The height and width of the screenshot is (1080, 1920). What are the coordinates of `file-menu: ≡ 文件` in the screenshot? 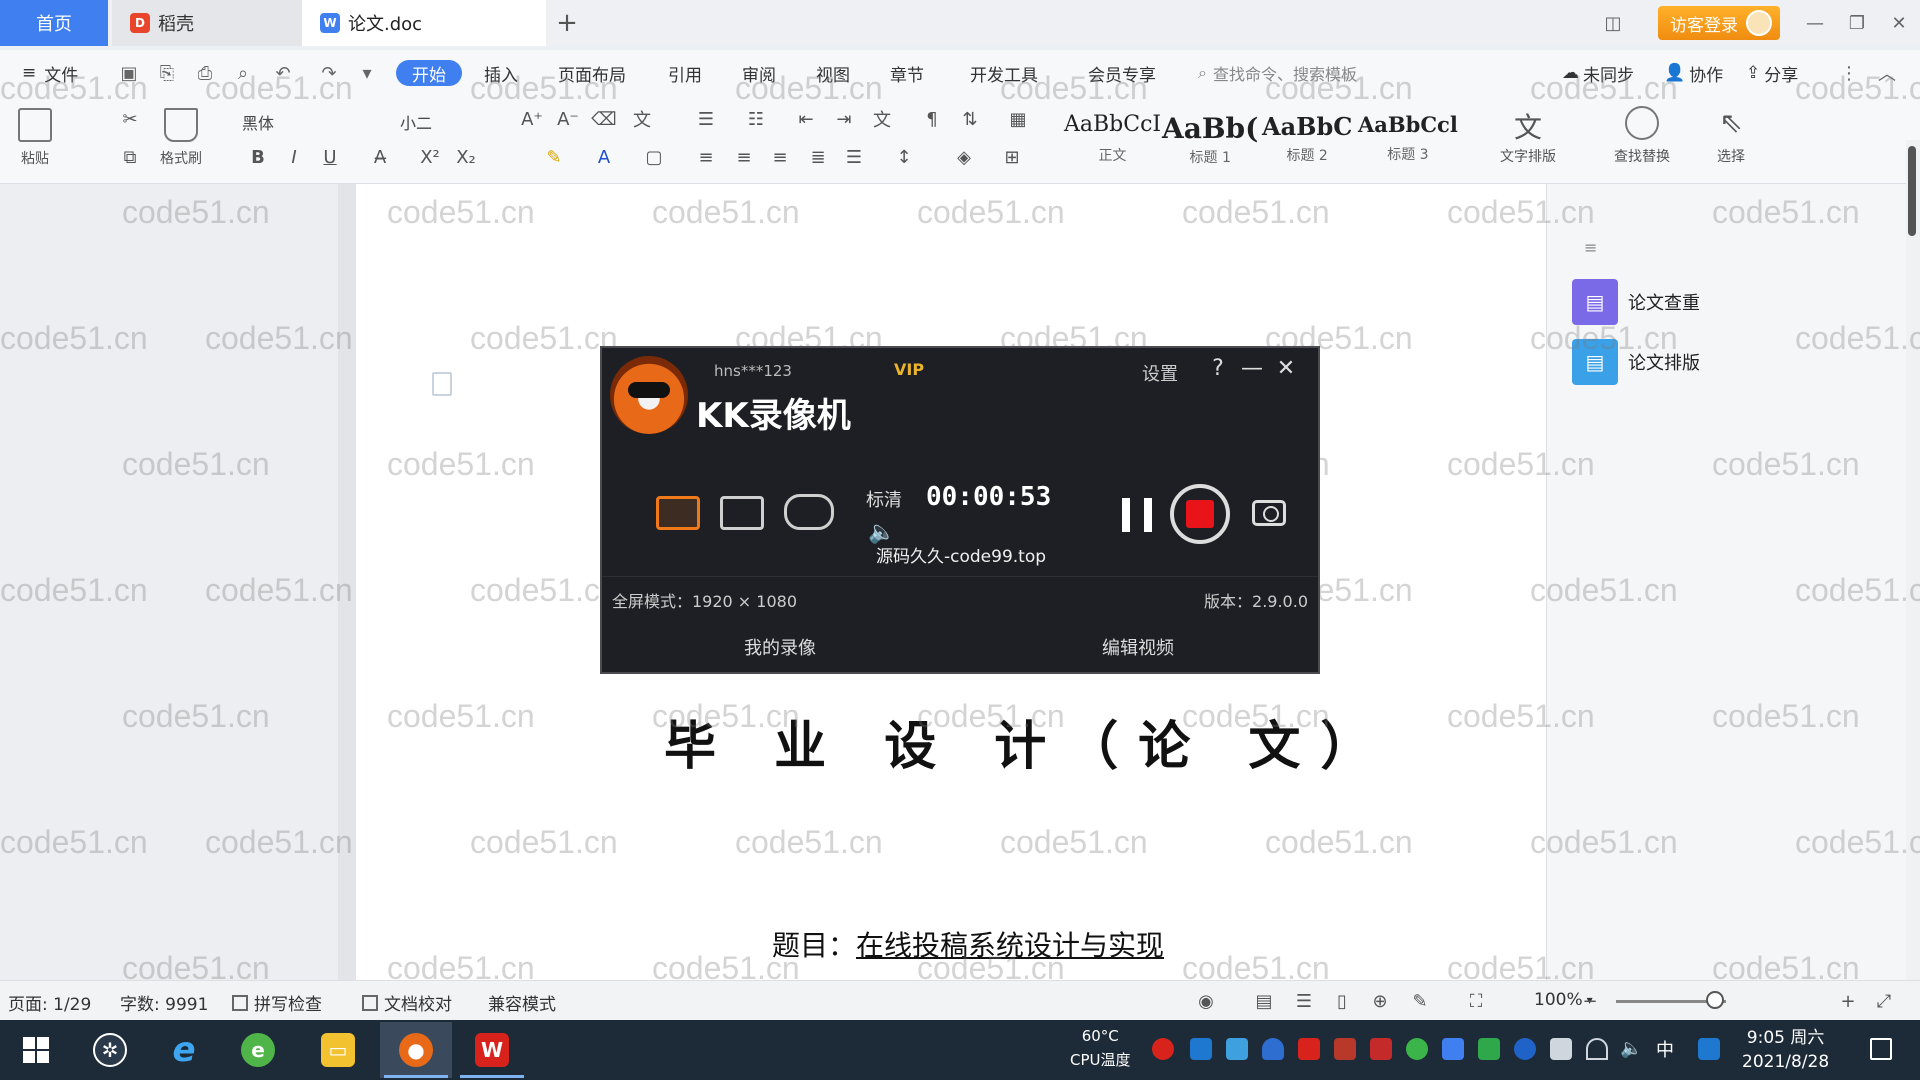 It's located at (50, 73).